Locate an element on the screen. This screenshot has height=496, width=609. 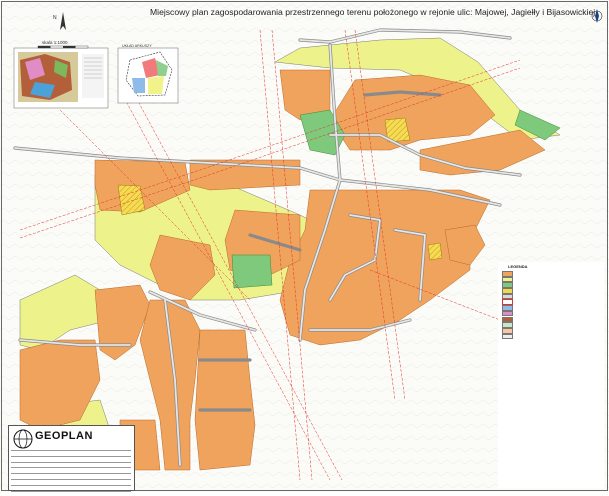
scale-label: skala 1:1000 is located at coordinates (55, 42).